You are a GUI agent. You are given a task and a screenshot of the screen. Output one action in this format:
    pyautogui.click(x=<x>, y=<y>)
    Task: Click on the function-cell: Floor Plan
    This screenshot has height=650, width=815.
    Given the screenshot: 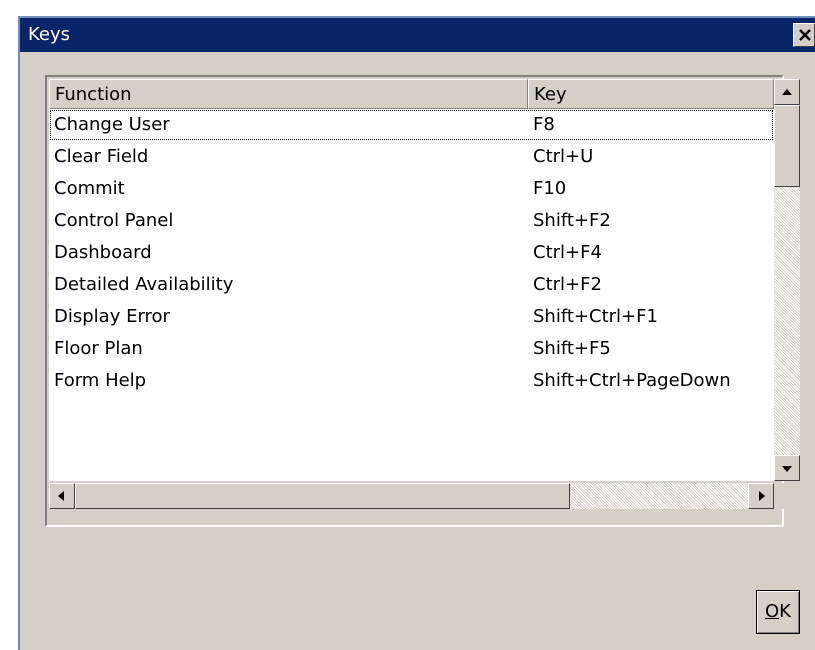 What is the action you would take?
    pyautogui.click(x=98, y=348)
    